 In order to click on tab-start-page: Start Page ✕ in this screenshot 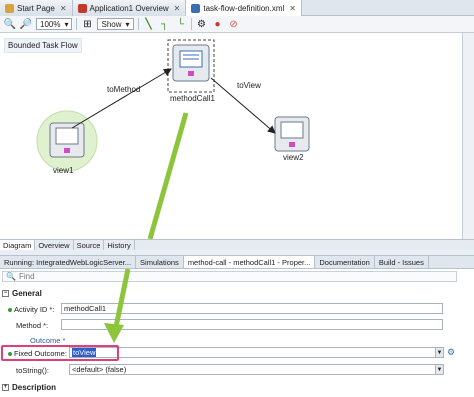, I will do `click(36, 8)`.